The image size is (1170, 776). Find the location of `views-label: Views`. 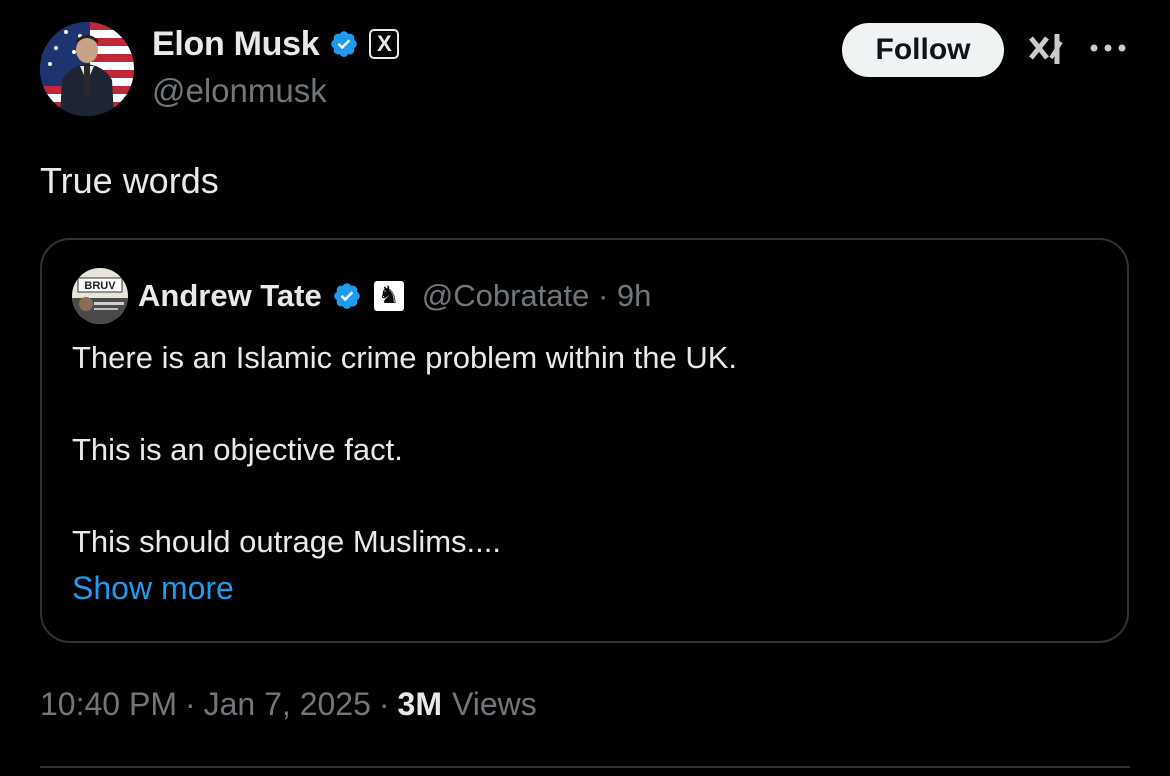

views-label: Views is located at coordinates (494, 704).